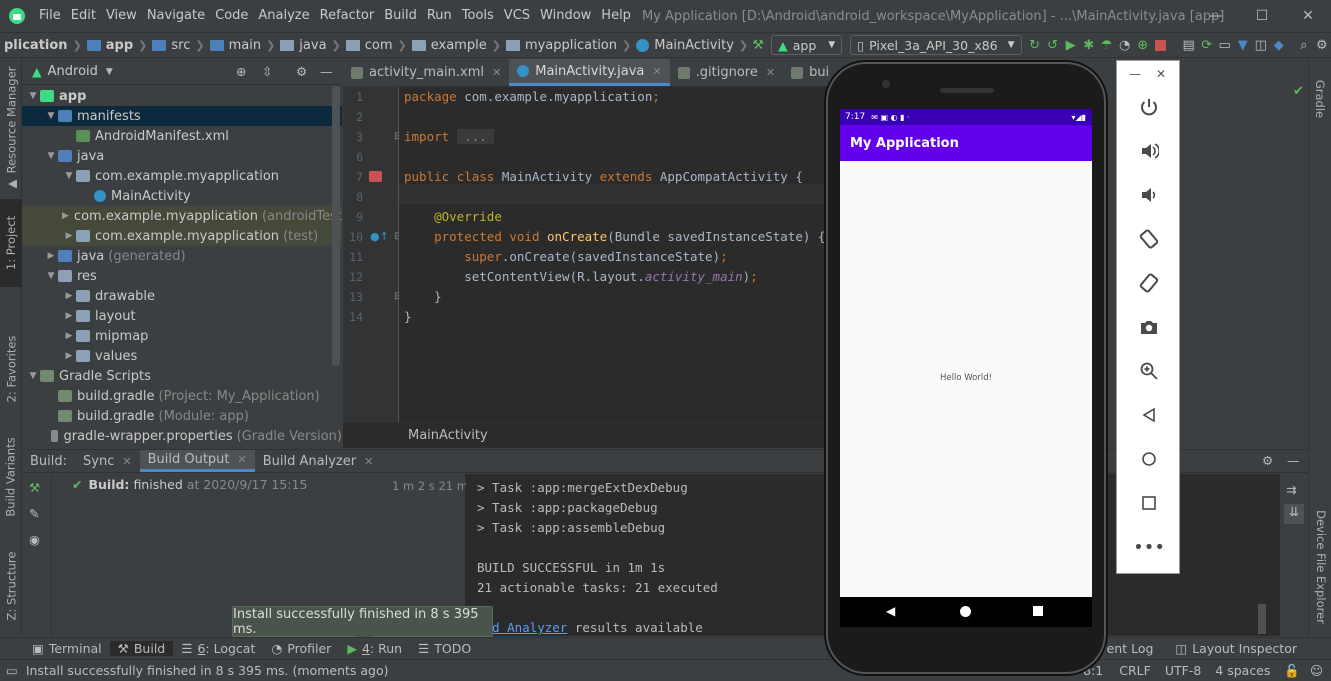  I want to click on tree-item: ▼ app, so click(182, 96).